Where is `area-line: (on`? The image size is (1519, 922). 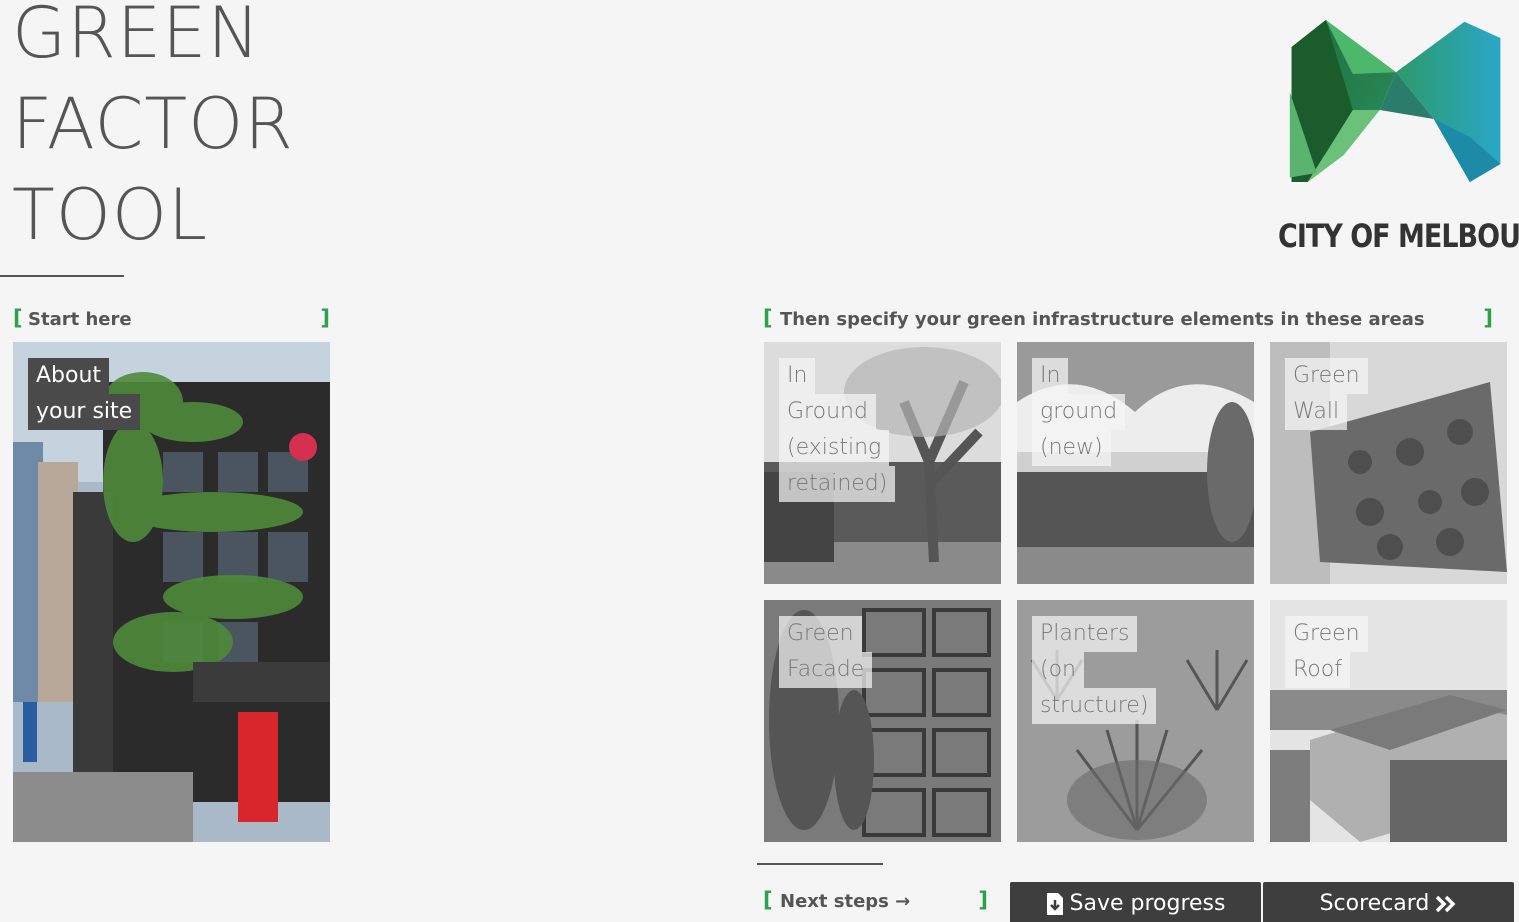 area-line: (on is located at coordinates (1058, 670).